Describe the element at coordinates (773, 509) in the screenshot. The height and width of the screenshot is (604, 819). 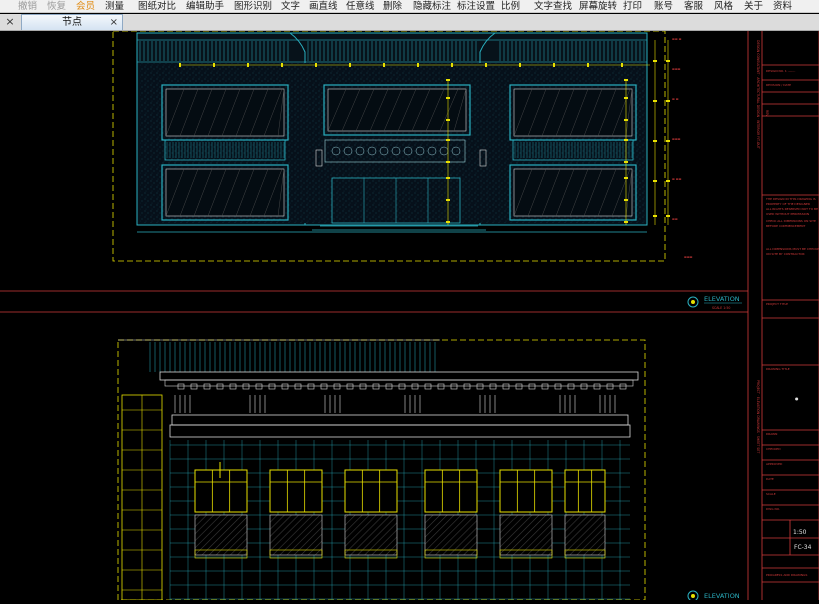
I see `svg-text: DWG NO.` at that location.